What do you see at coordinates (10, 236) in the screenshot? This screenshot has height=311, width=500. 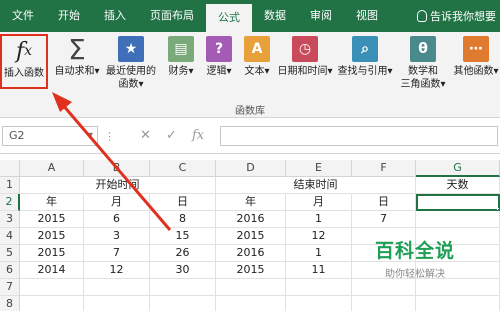 I see `row-number: 4` at bounding box center [10, 236].